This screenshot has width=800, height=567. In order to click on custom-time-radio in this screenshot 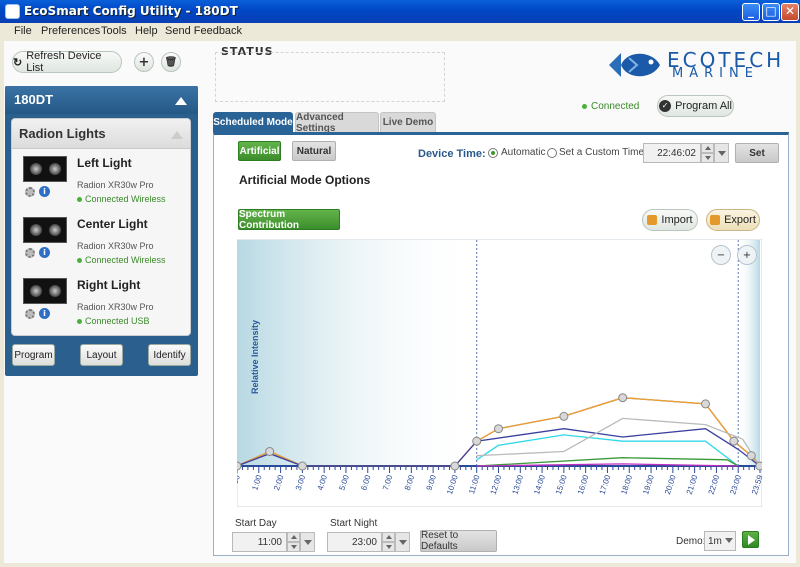, I will do `click(552, 153)`.